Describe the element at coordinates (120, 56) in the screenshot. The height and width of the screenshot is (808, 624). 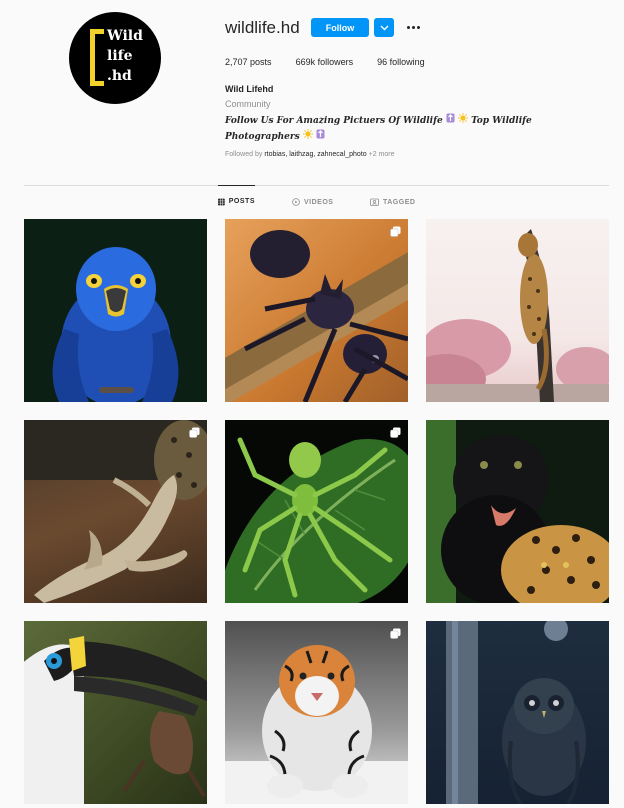
I see `logo-line-2: life` at that location.